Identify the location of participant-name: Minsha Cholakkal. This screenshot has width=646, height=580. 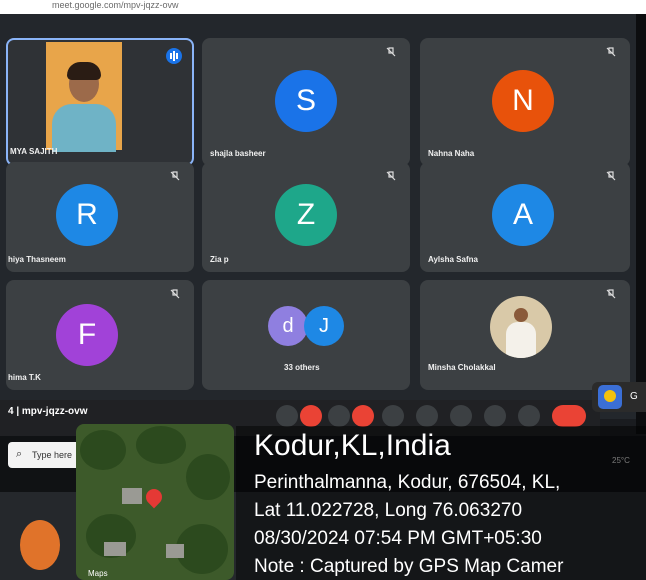
(462, 367).